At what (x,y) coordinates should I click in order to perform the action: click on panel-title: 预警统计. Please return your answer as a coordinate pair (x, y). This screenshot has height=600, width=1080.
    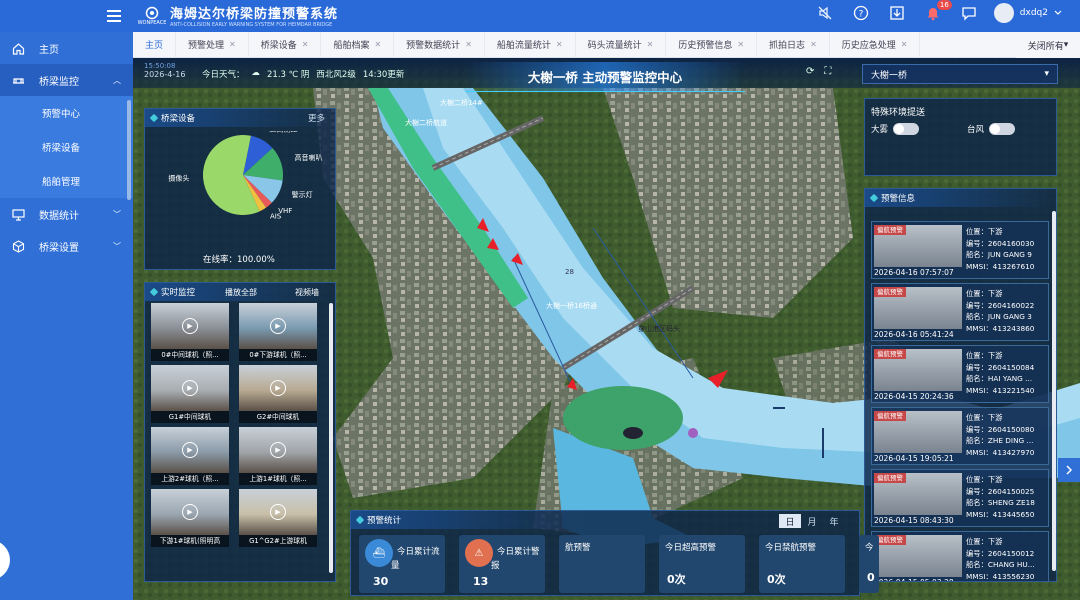
    Looking at the image, I should click on (384, 521).